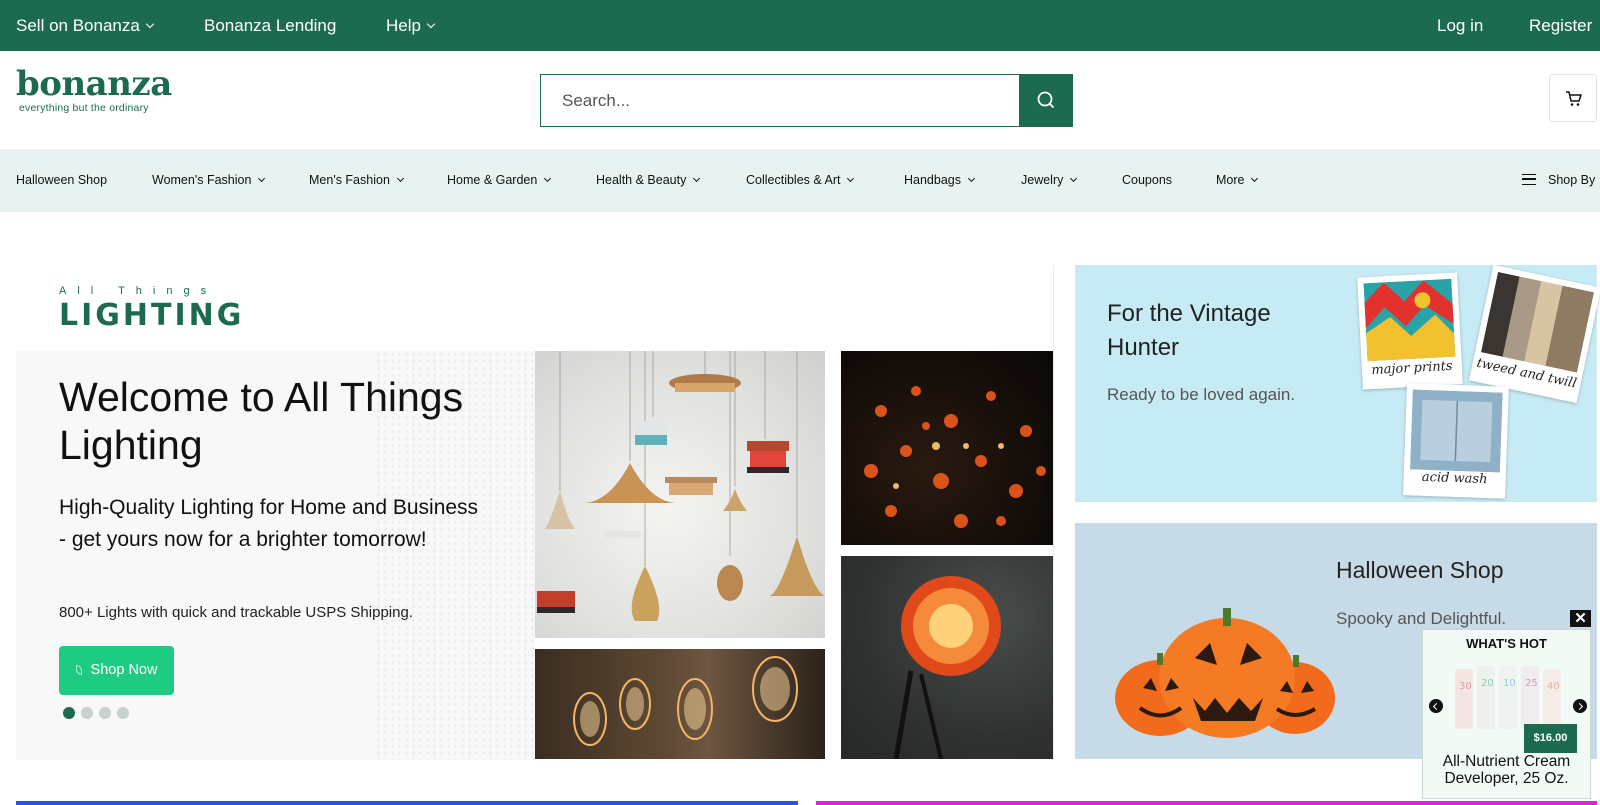 Image resolution: width=1600 pixels, height=805 pixels. I want to click on search-icon, so click(1045, 99).